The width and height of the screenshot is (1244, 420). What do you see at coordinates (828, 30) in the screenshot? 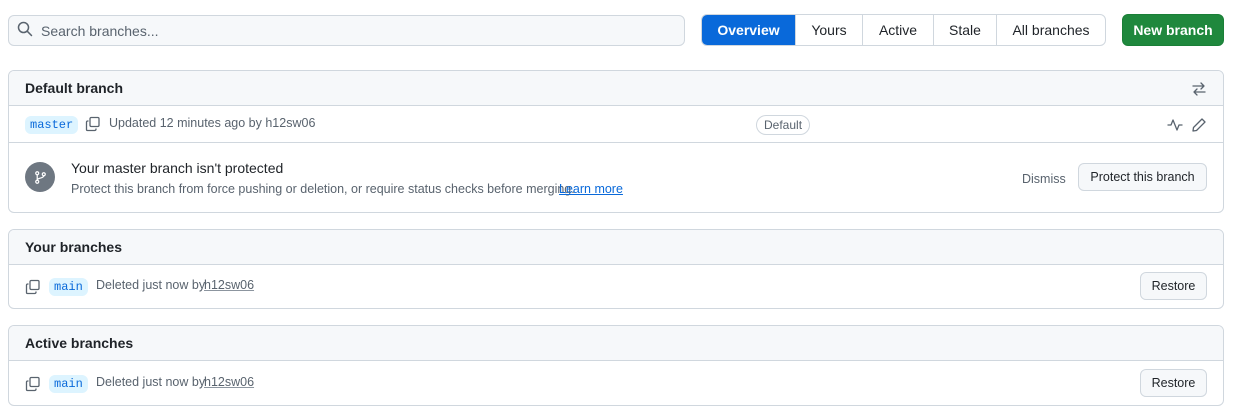
I see `tab-yours: Yours` at bounding box center [828, 30].